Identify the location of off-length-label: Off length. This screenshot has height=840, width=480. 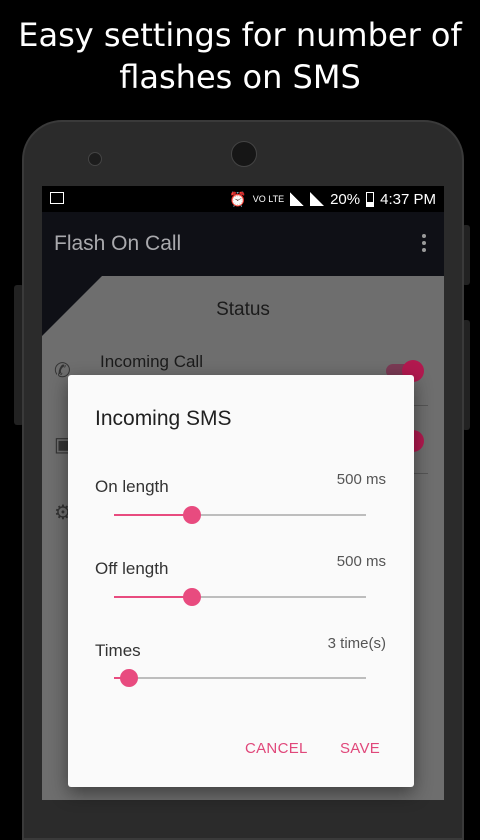
(132, 568).